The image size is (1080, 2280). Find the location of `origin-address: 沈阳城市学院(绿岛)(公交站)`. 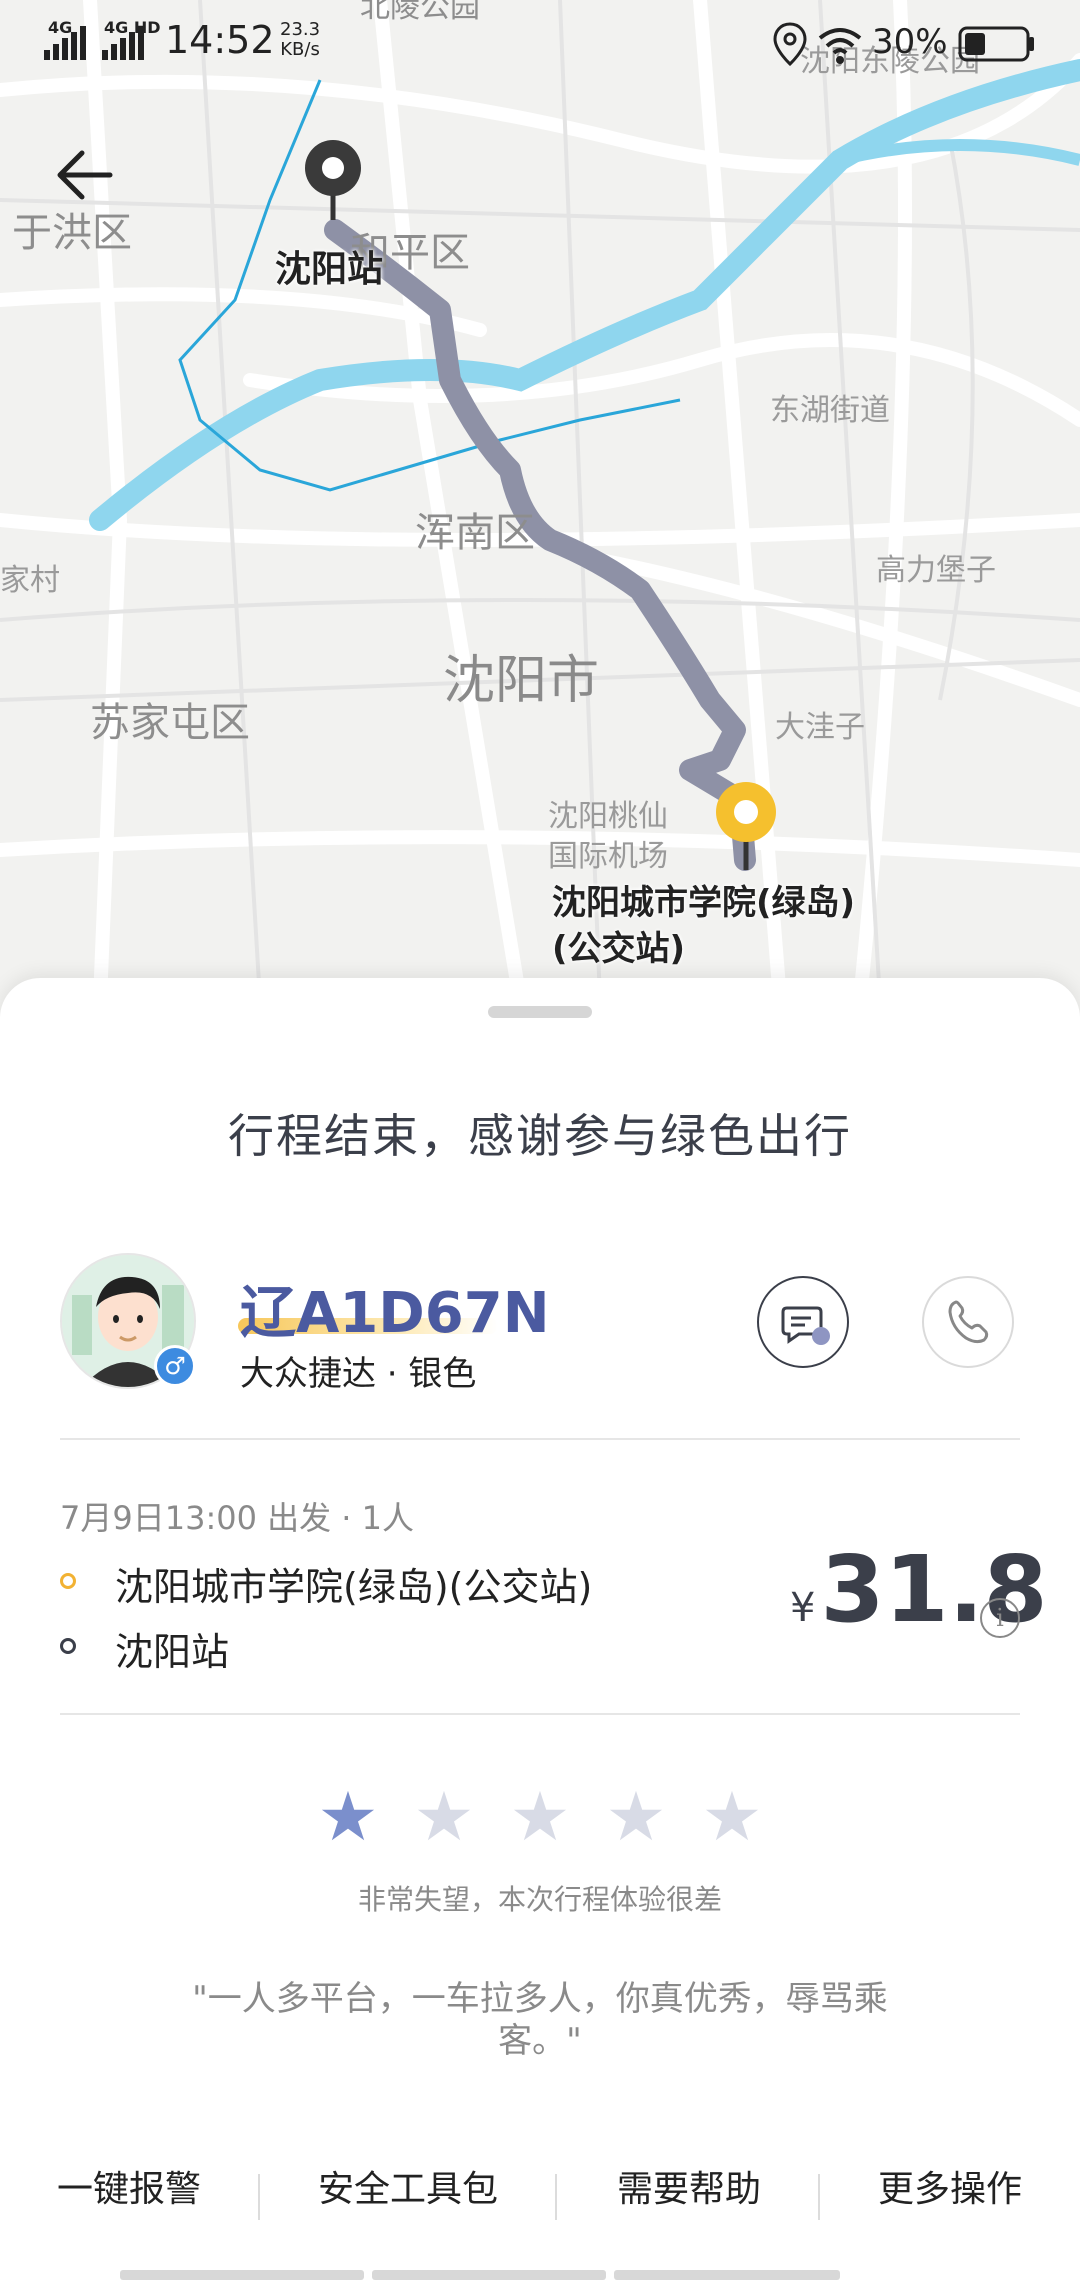

origin-address: 沈阳城市学院(绿岛)(公交站) is located at coordinates (354, 1587).